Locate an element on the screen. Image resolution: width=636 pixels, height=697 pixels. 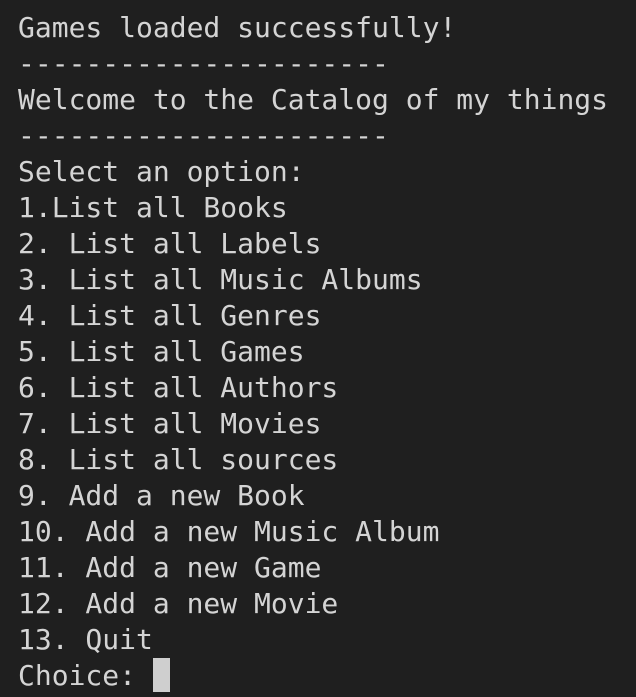
menu-option-add-movie: 12. Add a new Movie is located at coordinates (178, 603).